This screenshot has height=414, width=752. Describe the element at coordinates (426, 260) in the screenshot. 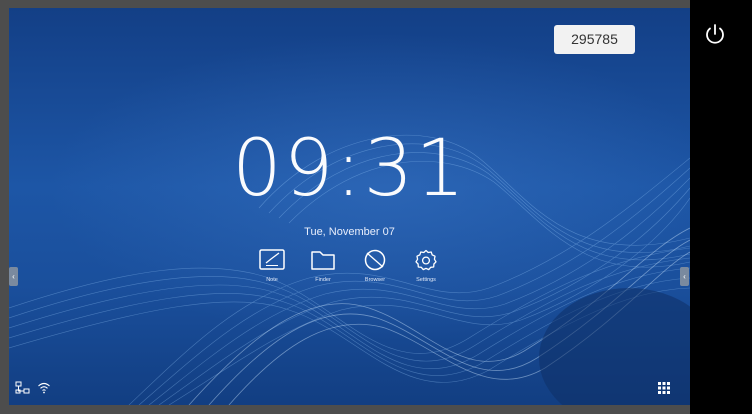

I see `gear-icon` at that location.